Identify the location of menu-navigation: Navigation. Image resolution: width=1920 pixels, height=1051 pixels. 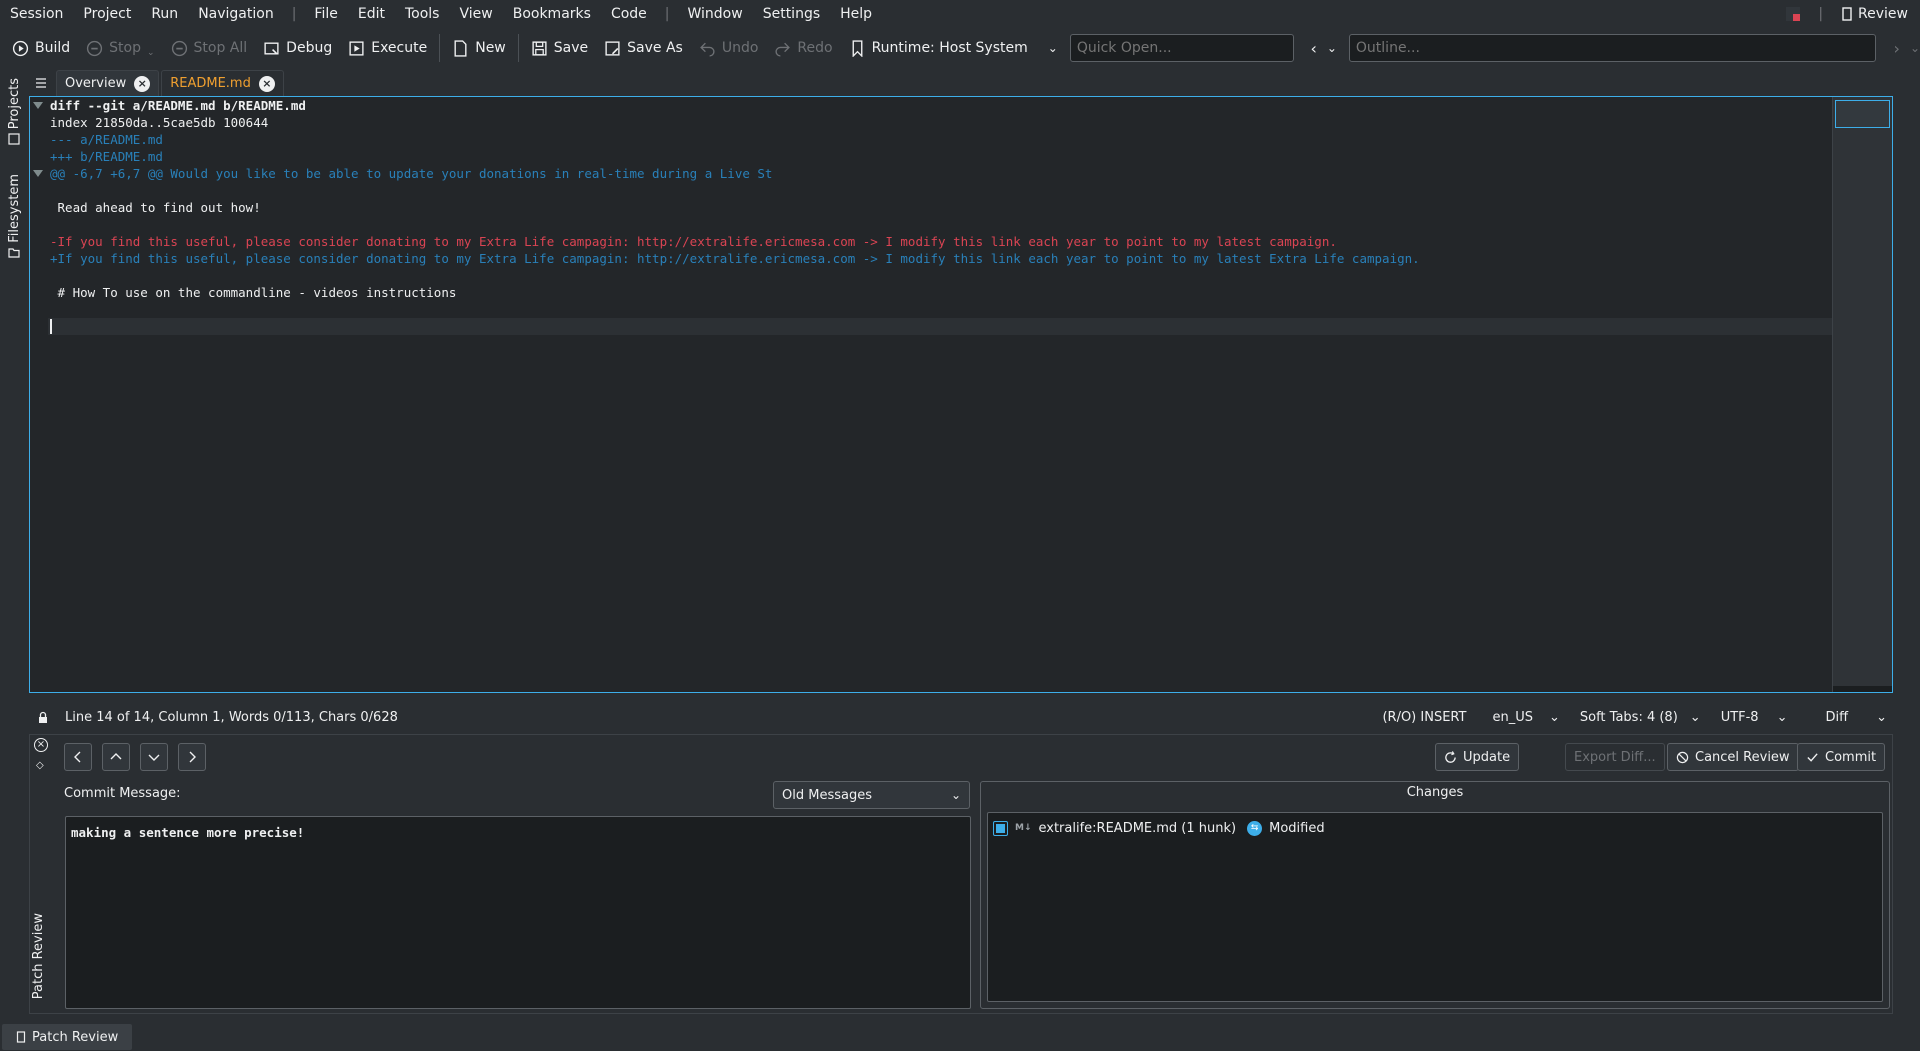
(236, 14).